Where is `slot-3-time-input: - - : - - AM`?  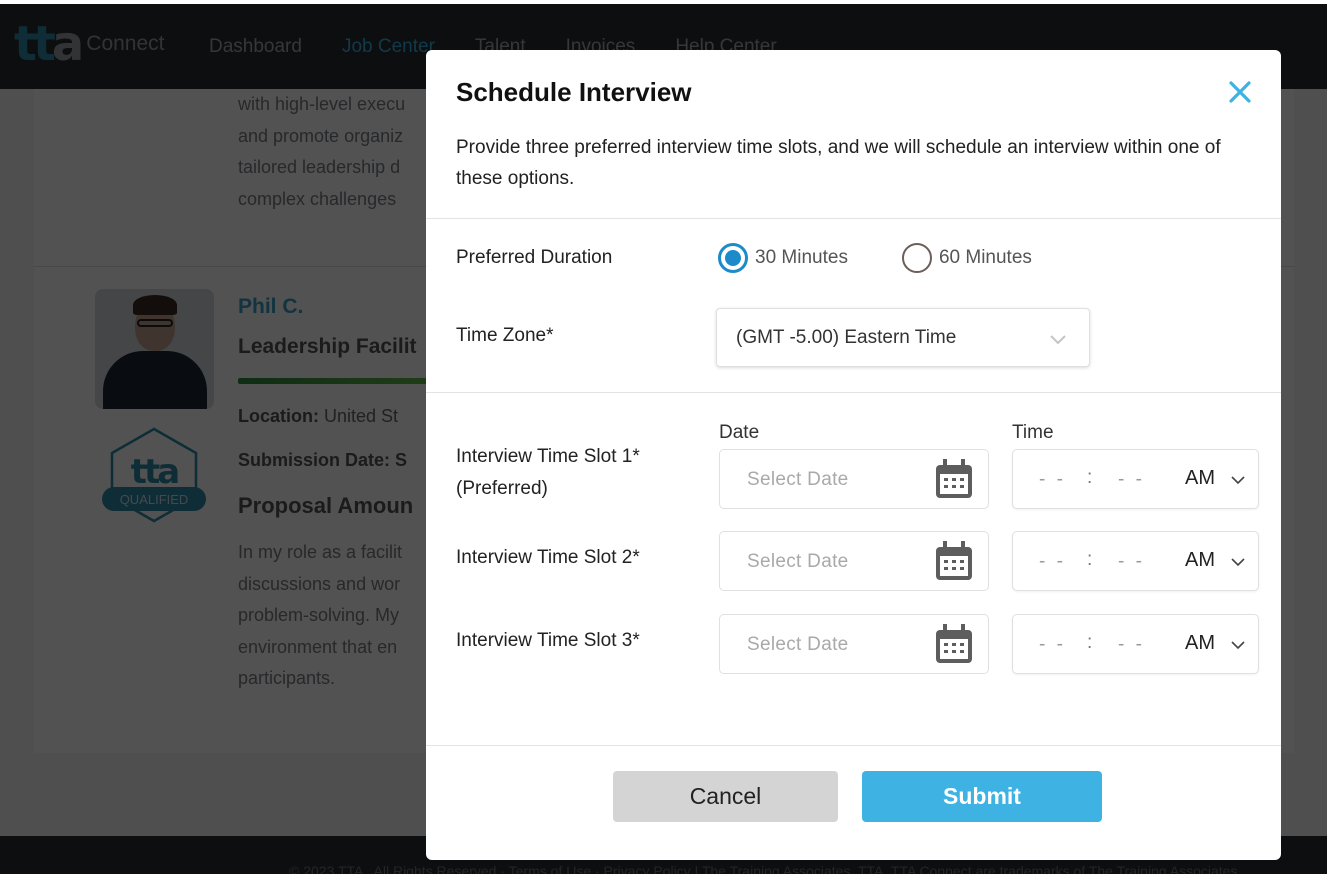
slot-3-time-input: - - : - - AM is located at coordinates (1135, 644).